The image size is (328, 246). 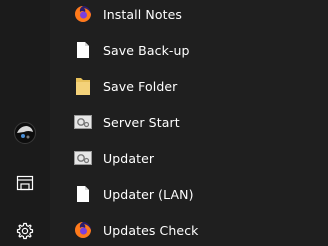 I want to click on app-item-updater-lan: Updater (LAN), so click(x=187, y=194).